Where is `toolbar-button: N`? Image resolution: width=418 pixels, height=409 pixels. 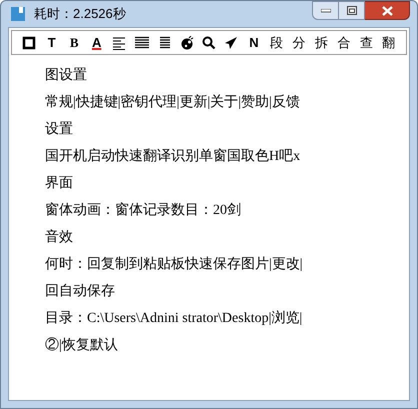
toolbar-button: N is located at coordinates (254, 42).